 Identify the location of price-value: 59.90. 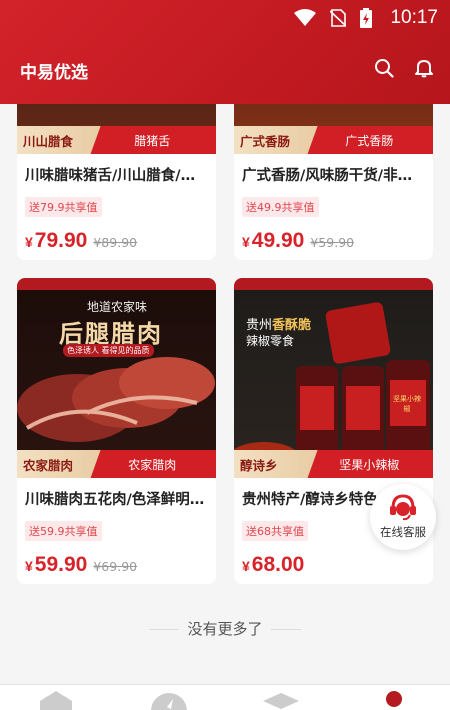
(61, 564).